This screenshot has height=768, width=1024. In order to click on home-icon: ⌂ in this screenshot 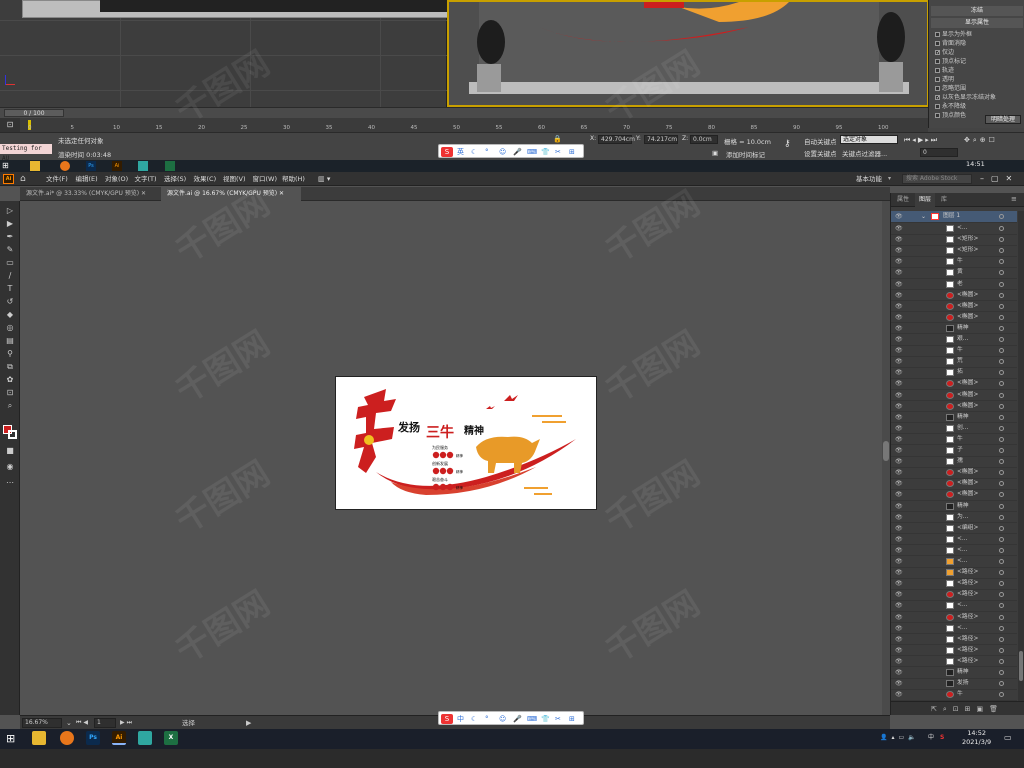, I will do `click(23, 179)`.